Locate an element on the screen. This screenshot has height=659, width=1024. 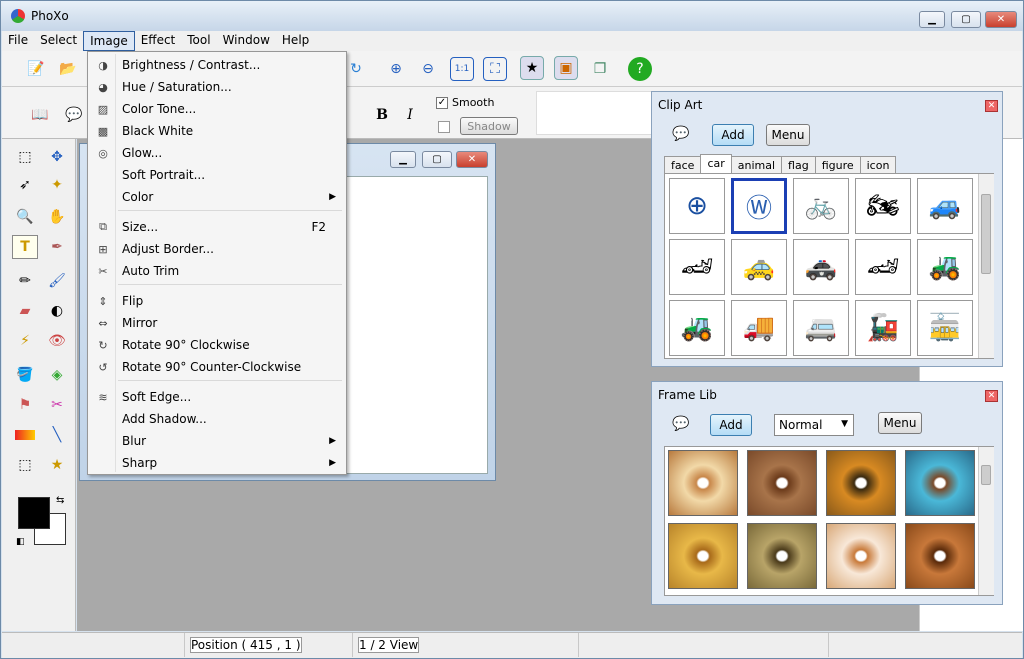
menu-item-black-white: ▩ Black White is located at coordinates (217, 131).